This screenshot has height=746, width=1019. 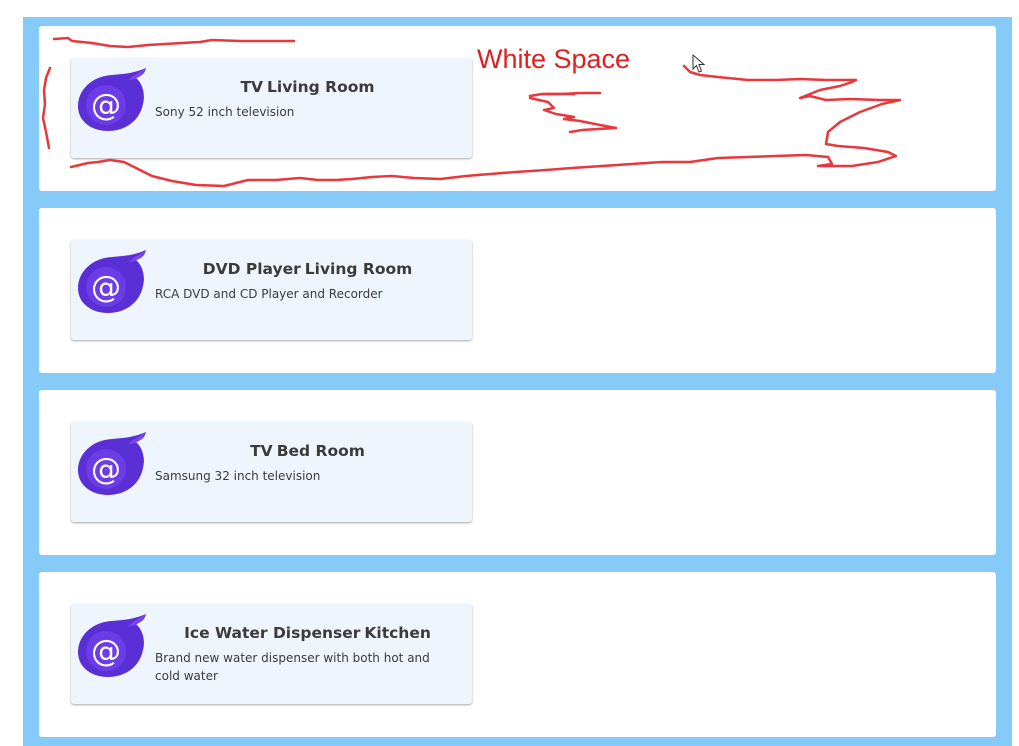 I want to click on device-card: TV Bed Room Samsung 32 inch television, so click(x=271, y=472).